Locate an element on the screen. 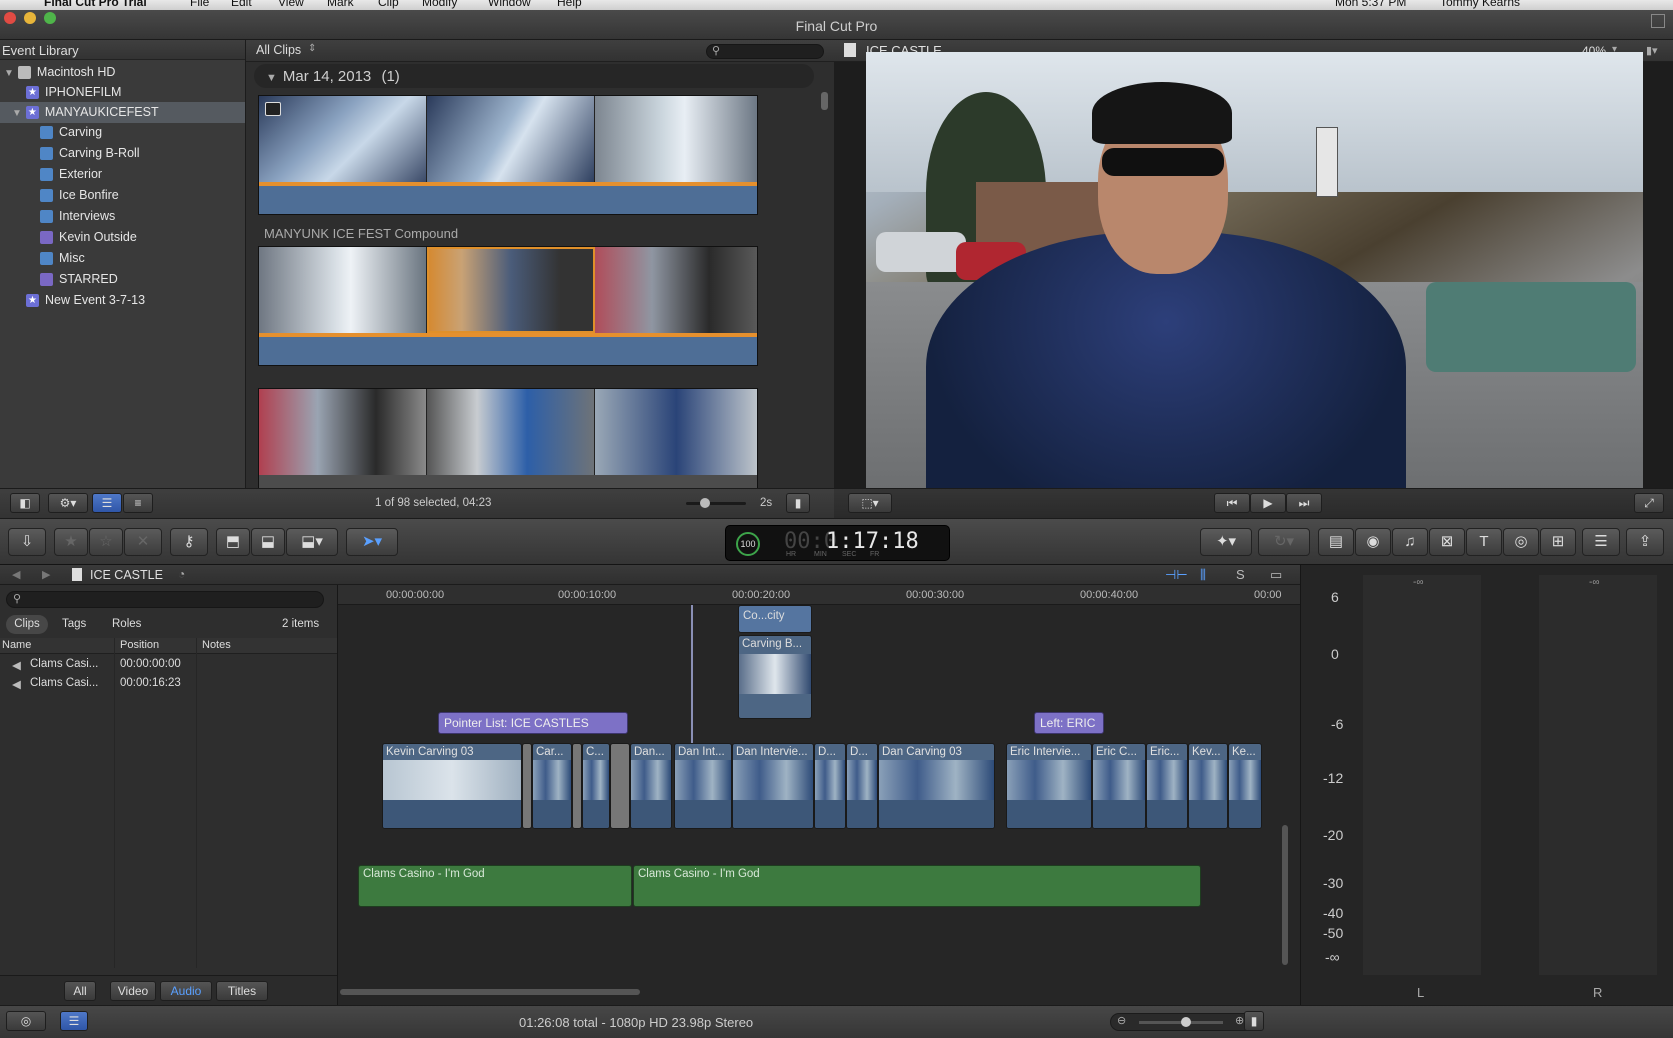 This screenshot has width=1673, height=1038. marker-label: Pointer List: ICE CASTLES is located at coordinates (533, 723).